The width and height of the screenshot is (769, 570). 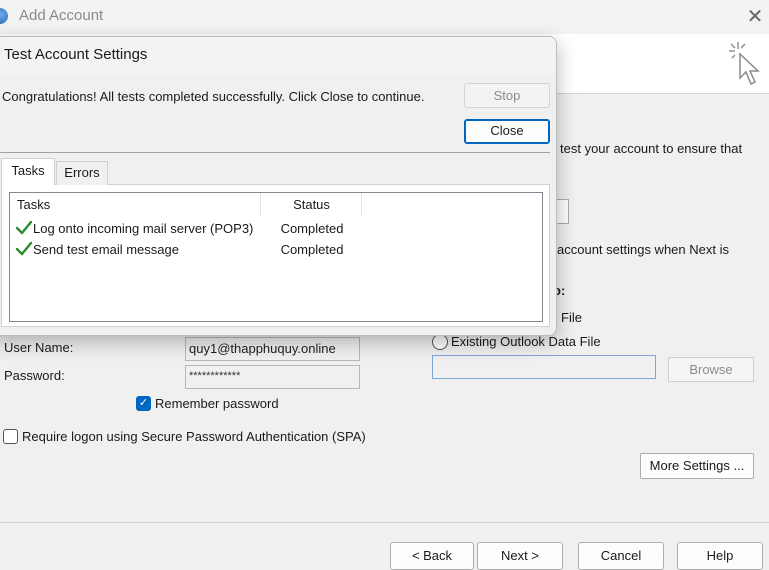 I want to click on task-name: Send test email message, so click(x=106, y=249).